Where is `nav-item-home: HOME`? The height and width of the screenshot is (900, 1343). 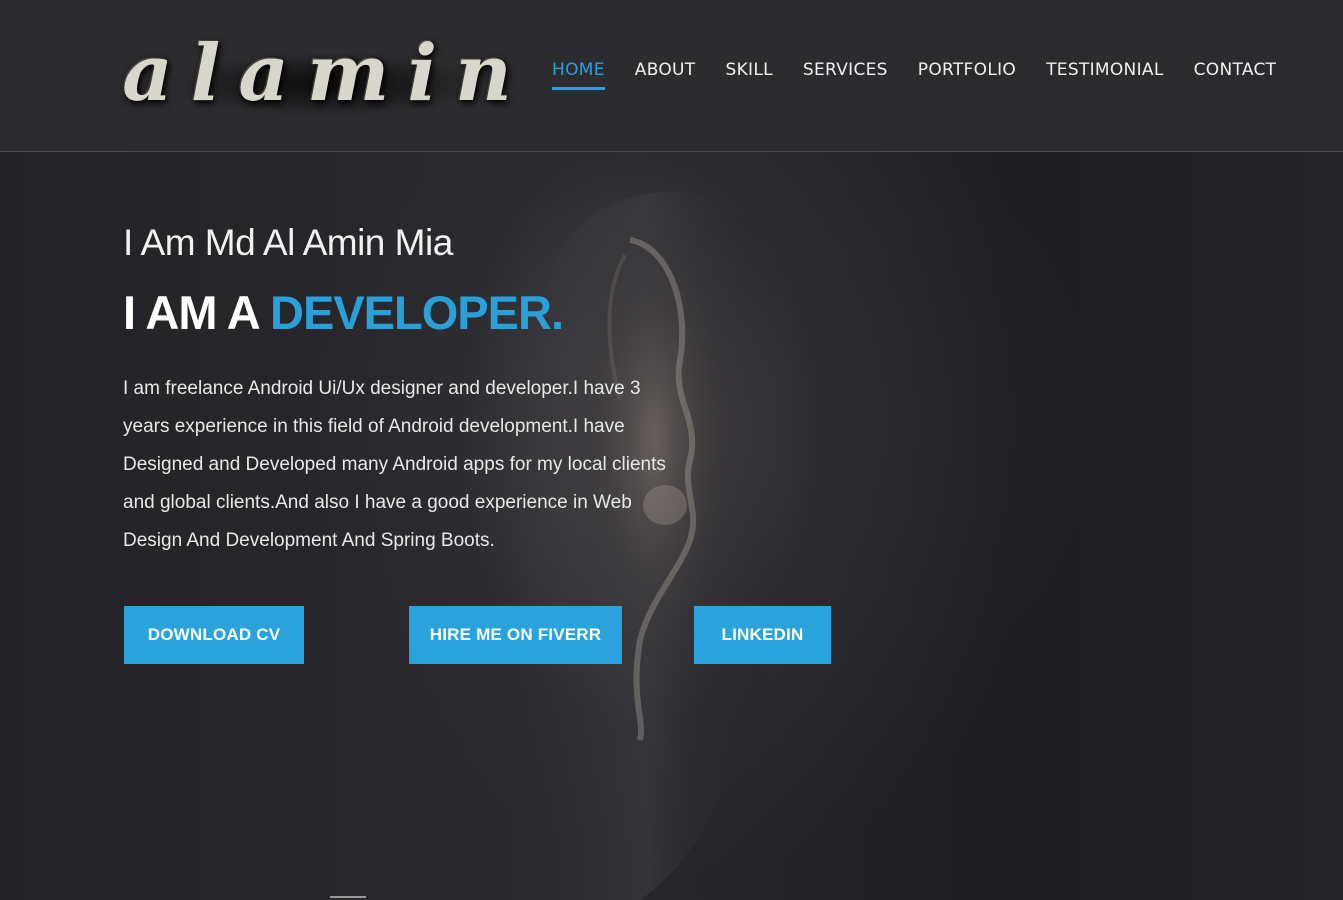 nav-item-home: HOME is located at coordinates (578, 75).